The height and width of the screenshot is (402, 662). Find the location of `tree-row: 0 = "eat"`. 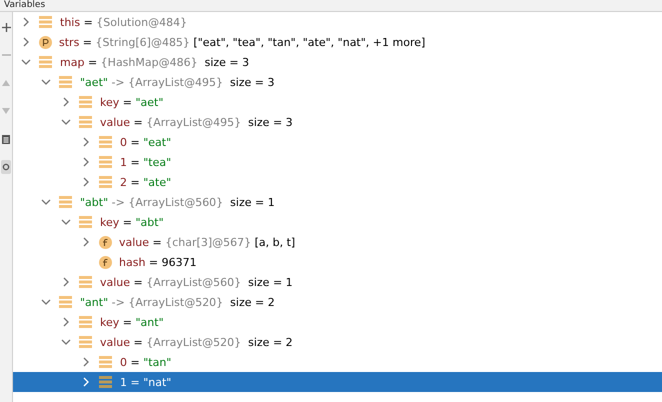

tree-row: 0 = "eat" is located at coordinates (337, 142).